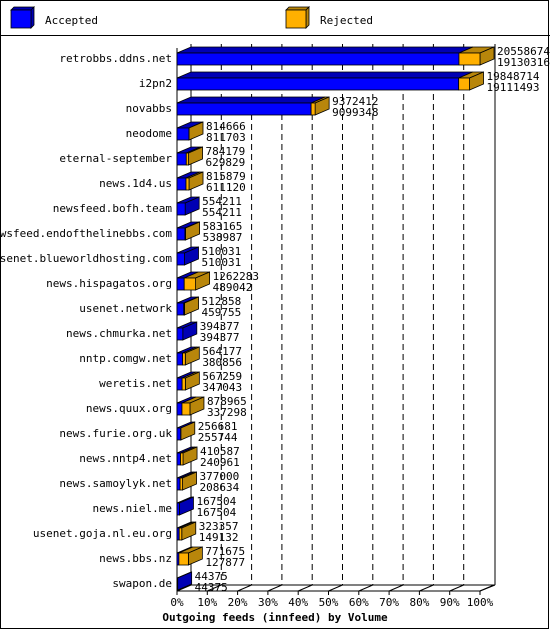 The width and height of the screenshot is (550, 630). I want to click on category-label: newsfeed.endofthelinebbs.com, so click(86, 233).